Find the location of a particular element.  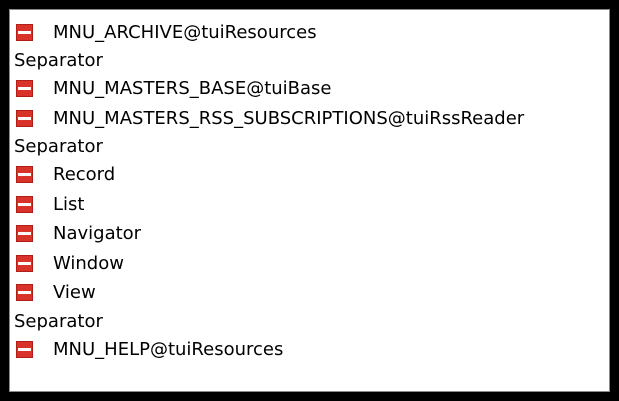

menu-item-masters-base: MNU_MASTERS_BASE@tuiBase is located at coordinates (309, 89).